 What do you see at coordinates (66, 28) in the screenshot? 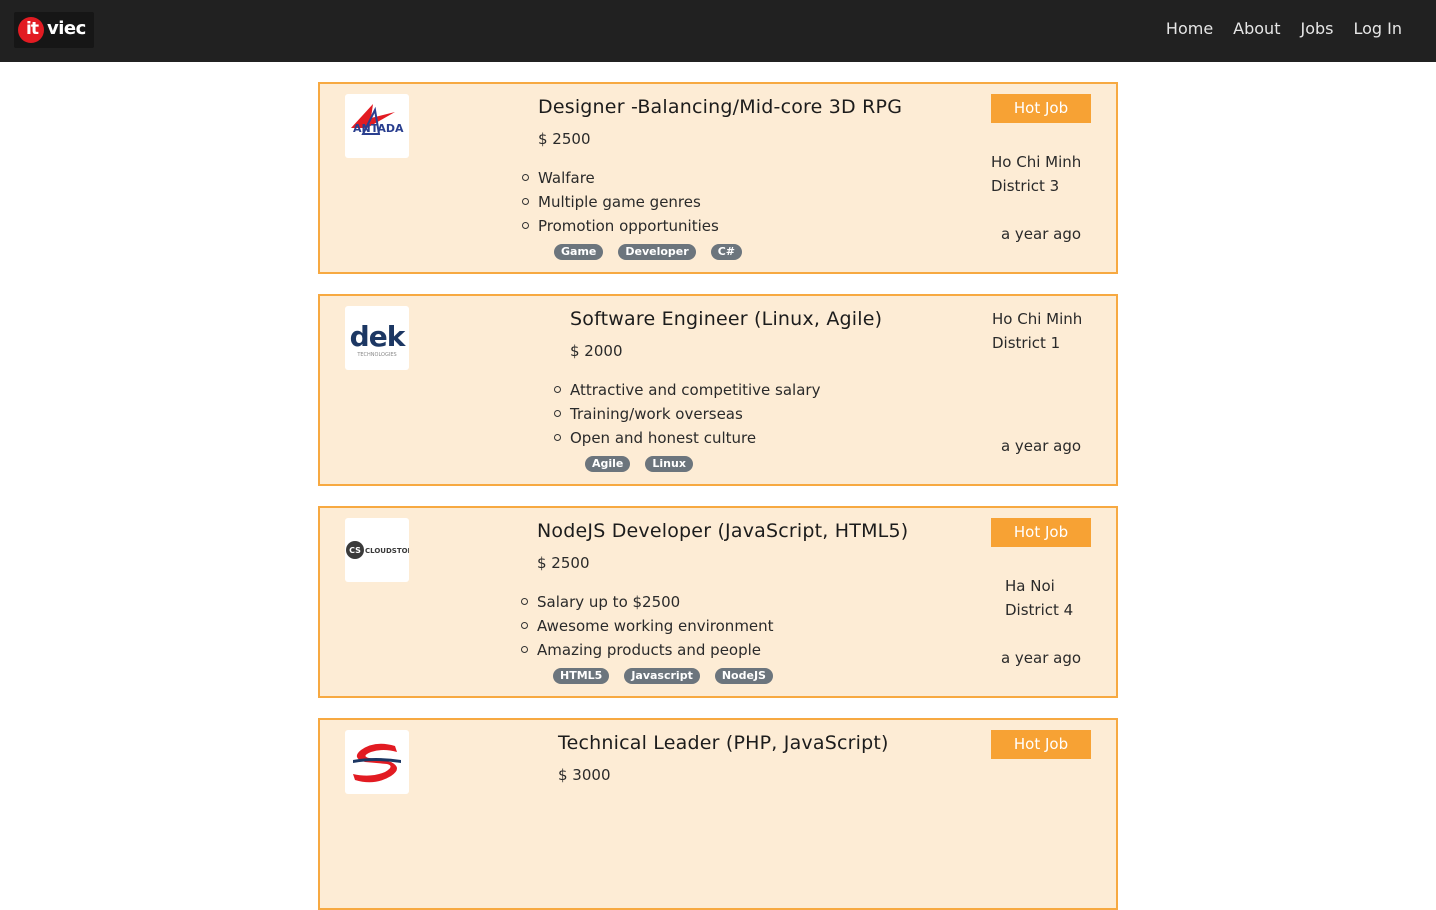
I see `logo-text-viec: viec` at bounding box center [66, 28].